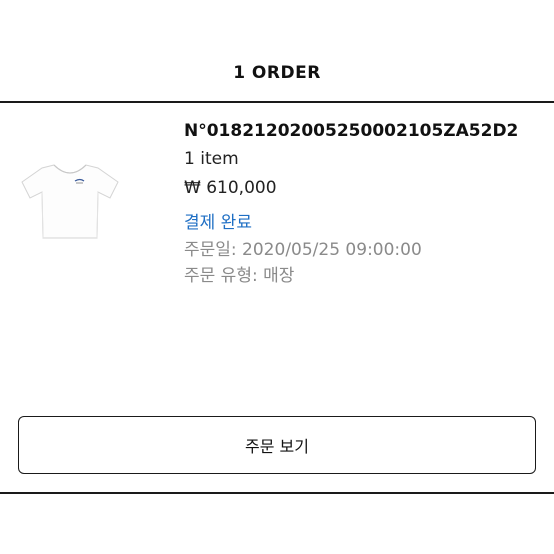  I want to click on order-type: 주문 유형: 매장, so click(239, 276).